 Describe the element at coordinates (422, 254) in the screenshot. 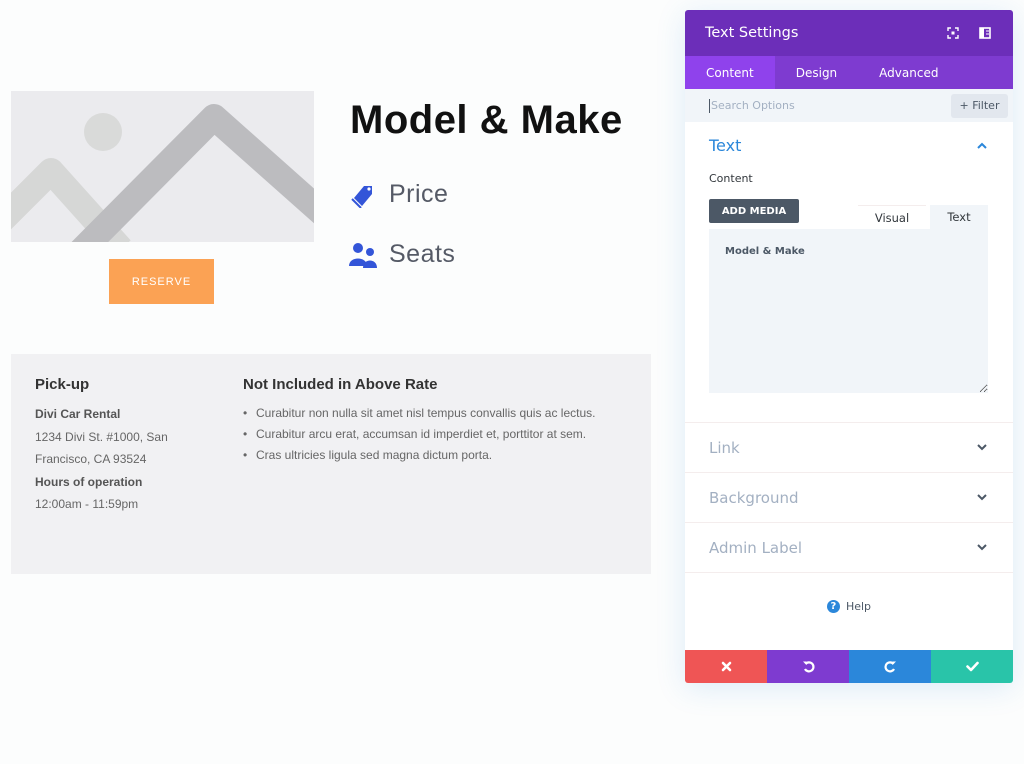

I see `feature-label: Seats` at that location.